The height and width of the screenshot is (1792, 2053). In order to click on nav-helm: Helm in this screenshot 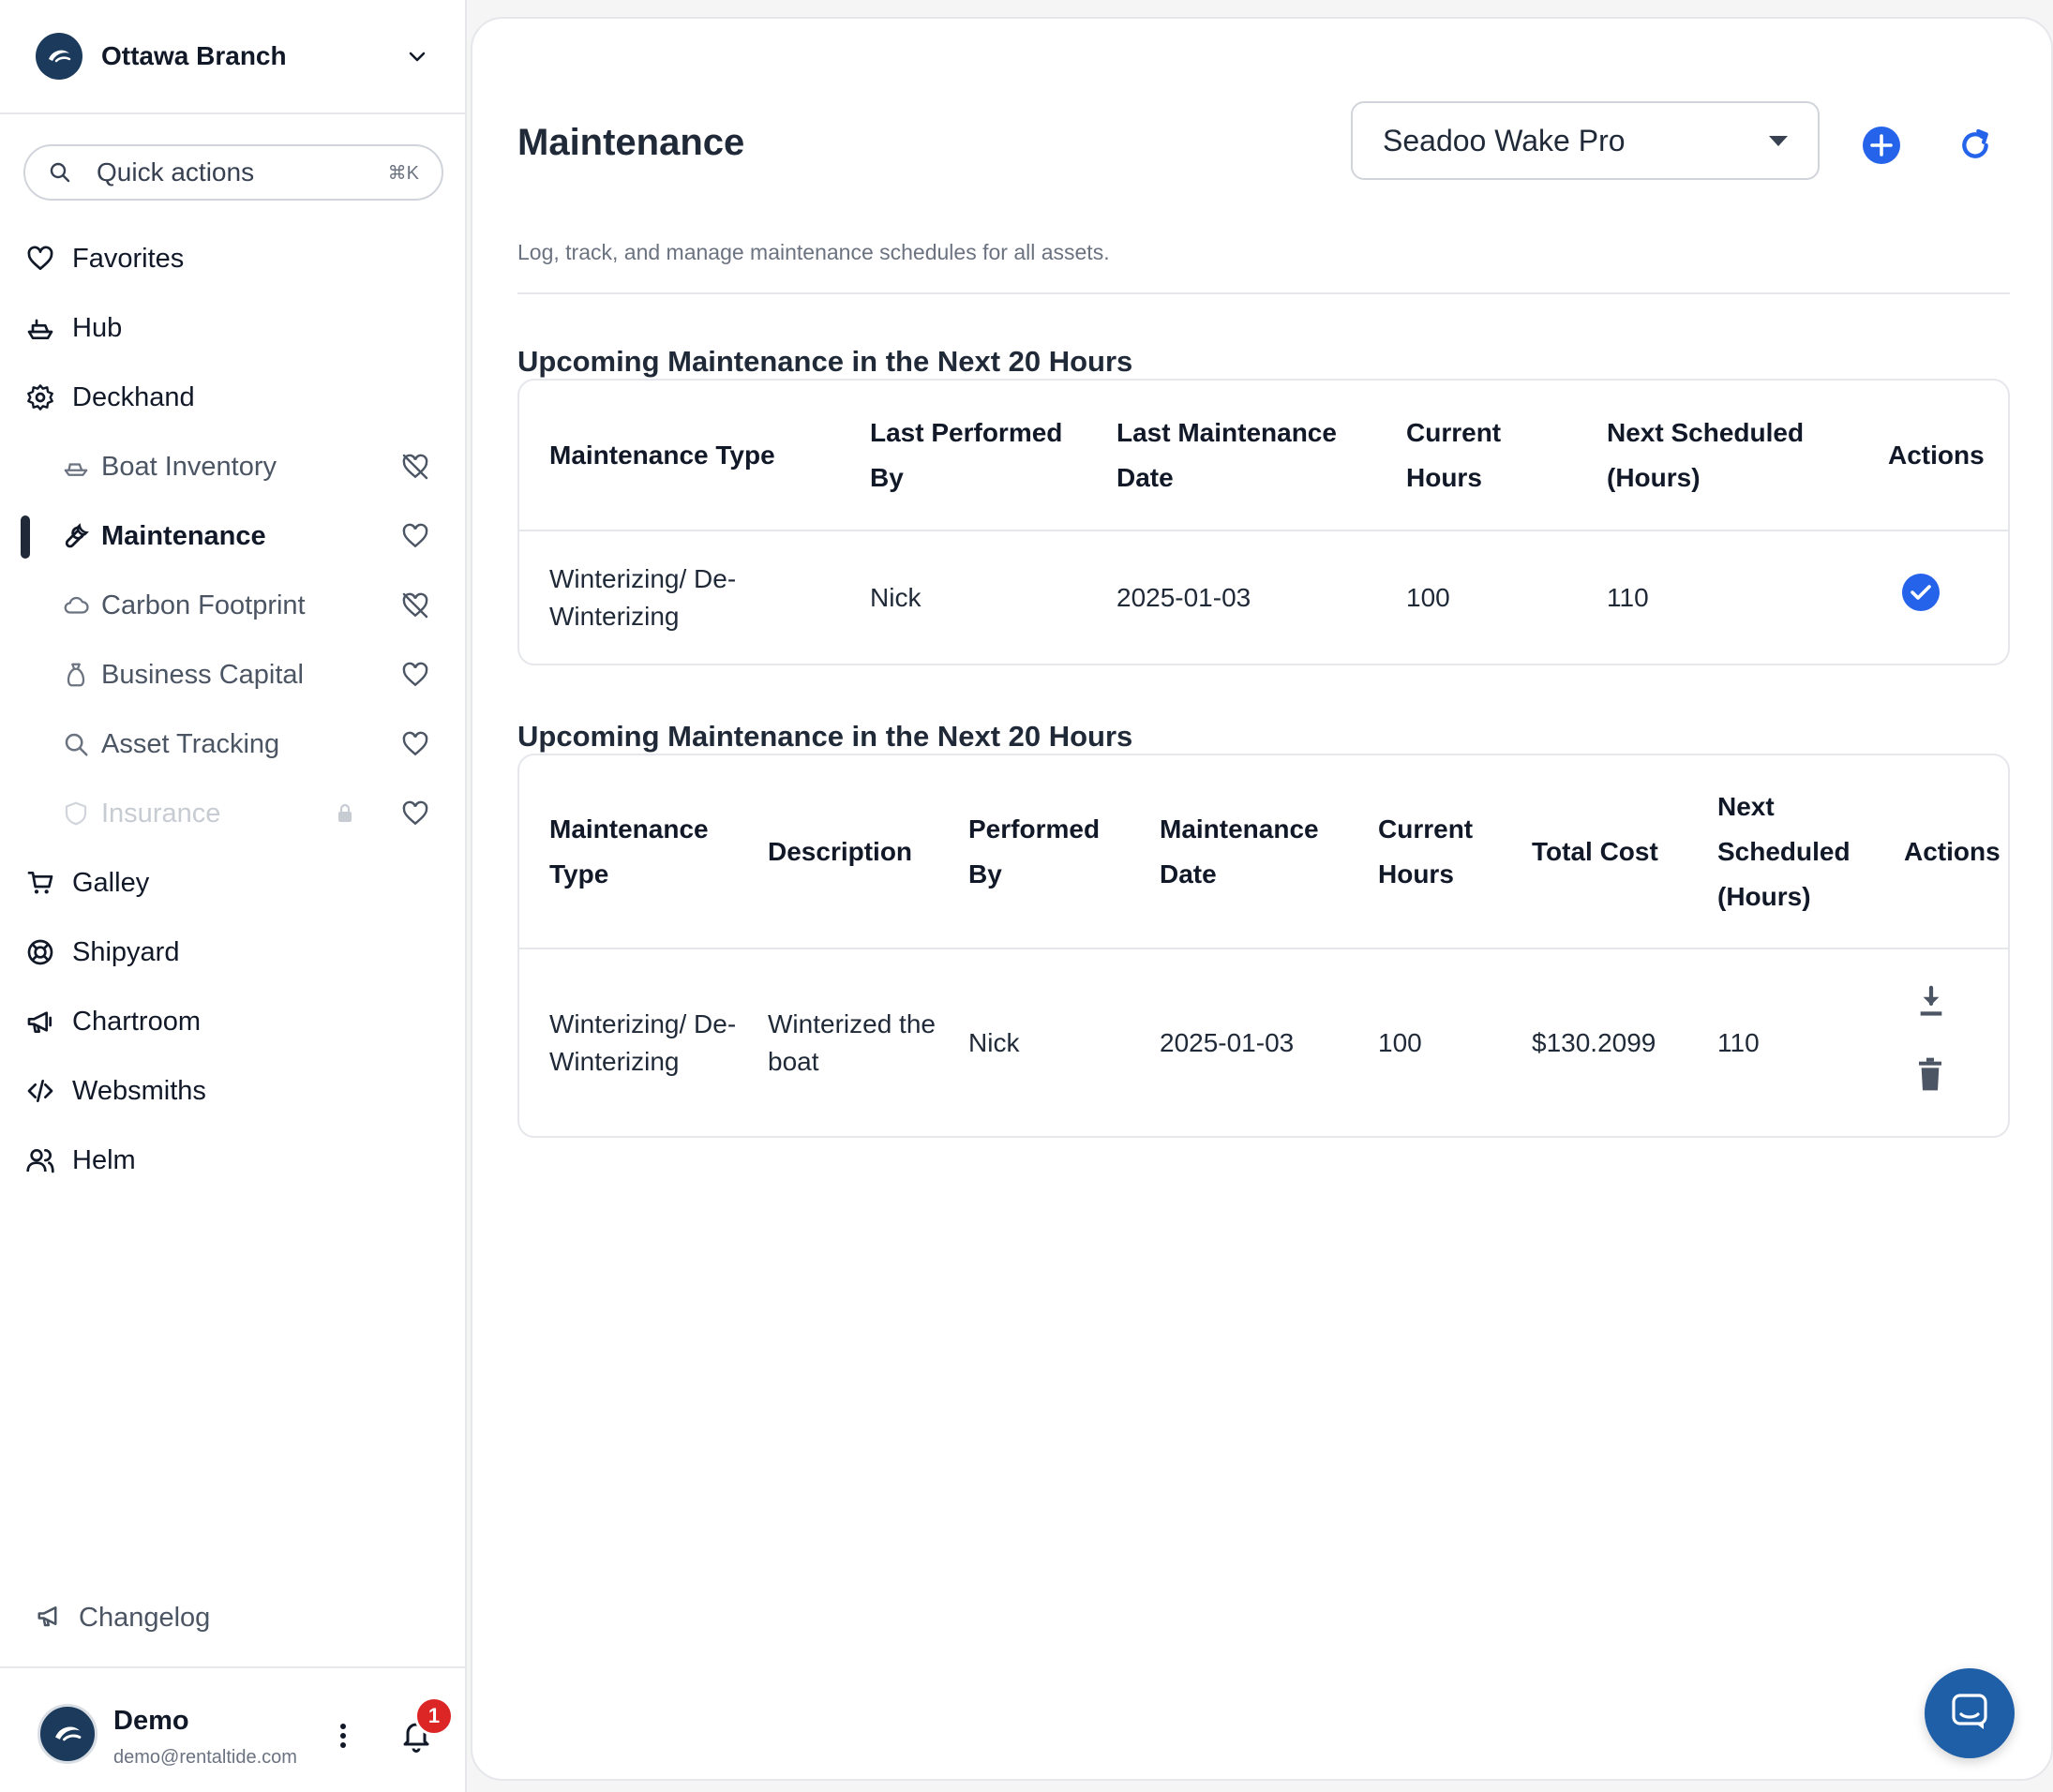, I will do `click(233, 1160)`.